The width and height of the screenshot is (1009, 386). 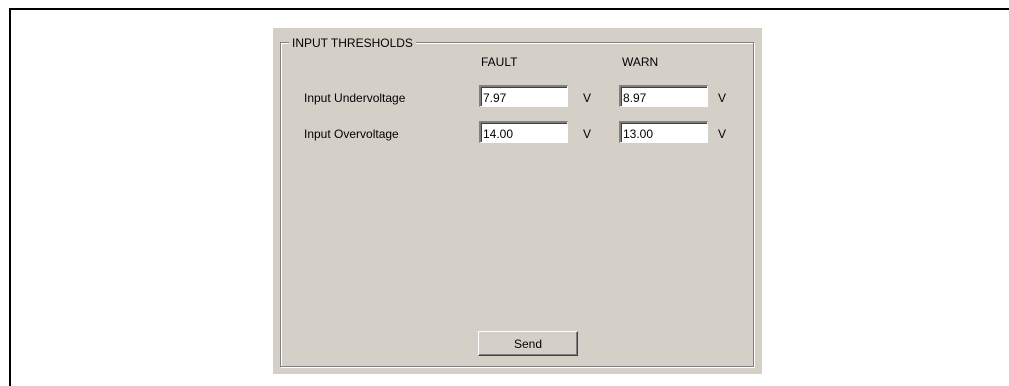 What do you see at coordinates (722, 98) in the screenshot?
I see `undervoltage-warn-unit: V` at bounding box center [722, 98].